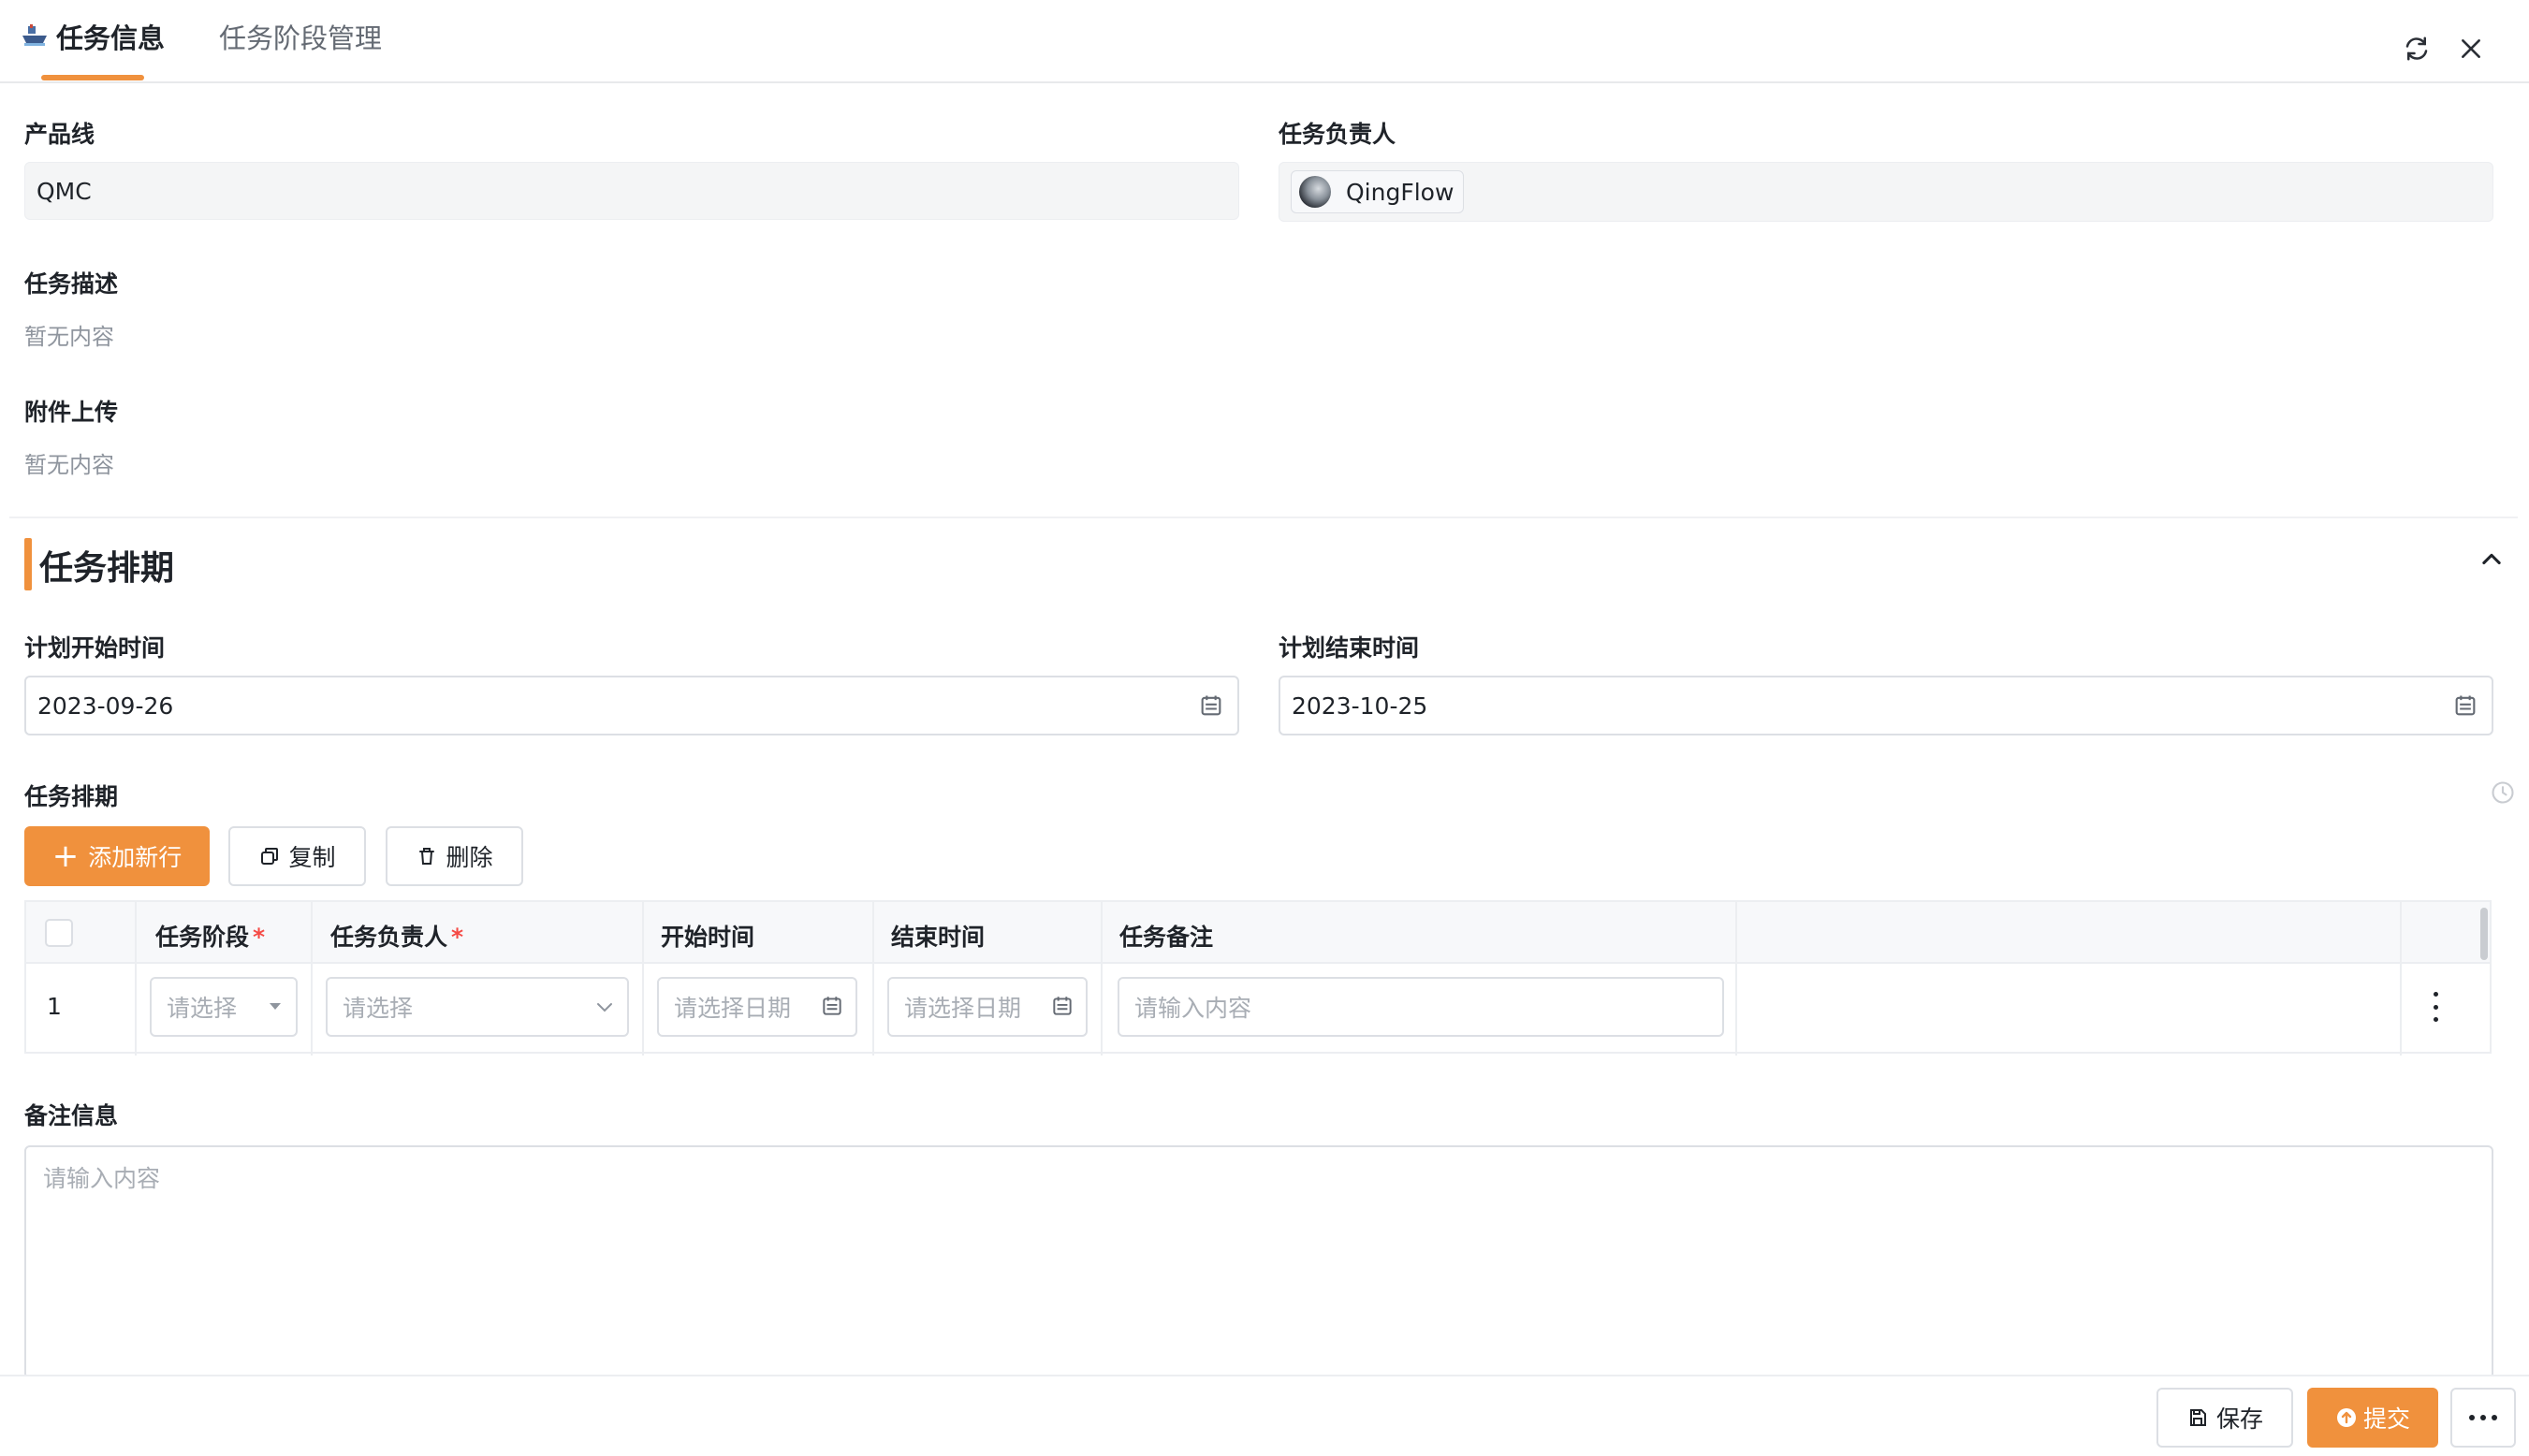 The image size is (2529, 1456). I want to click on history-icon, so click(2503, 792).